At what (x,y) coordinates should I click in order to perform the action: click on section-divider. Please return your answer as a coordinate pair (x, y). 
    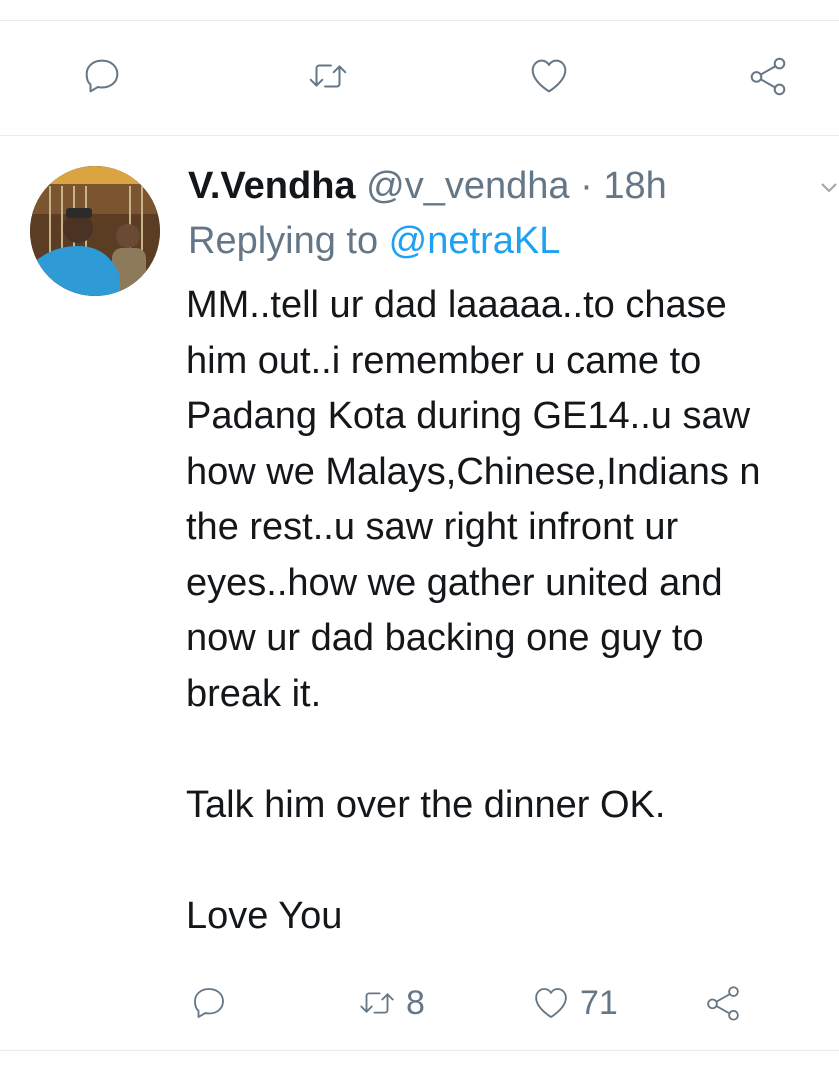
    Looking at the image, I should click on (419, 135).